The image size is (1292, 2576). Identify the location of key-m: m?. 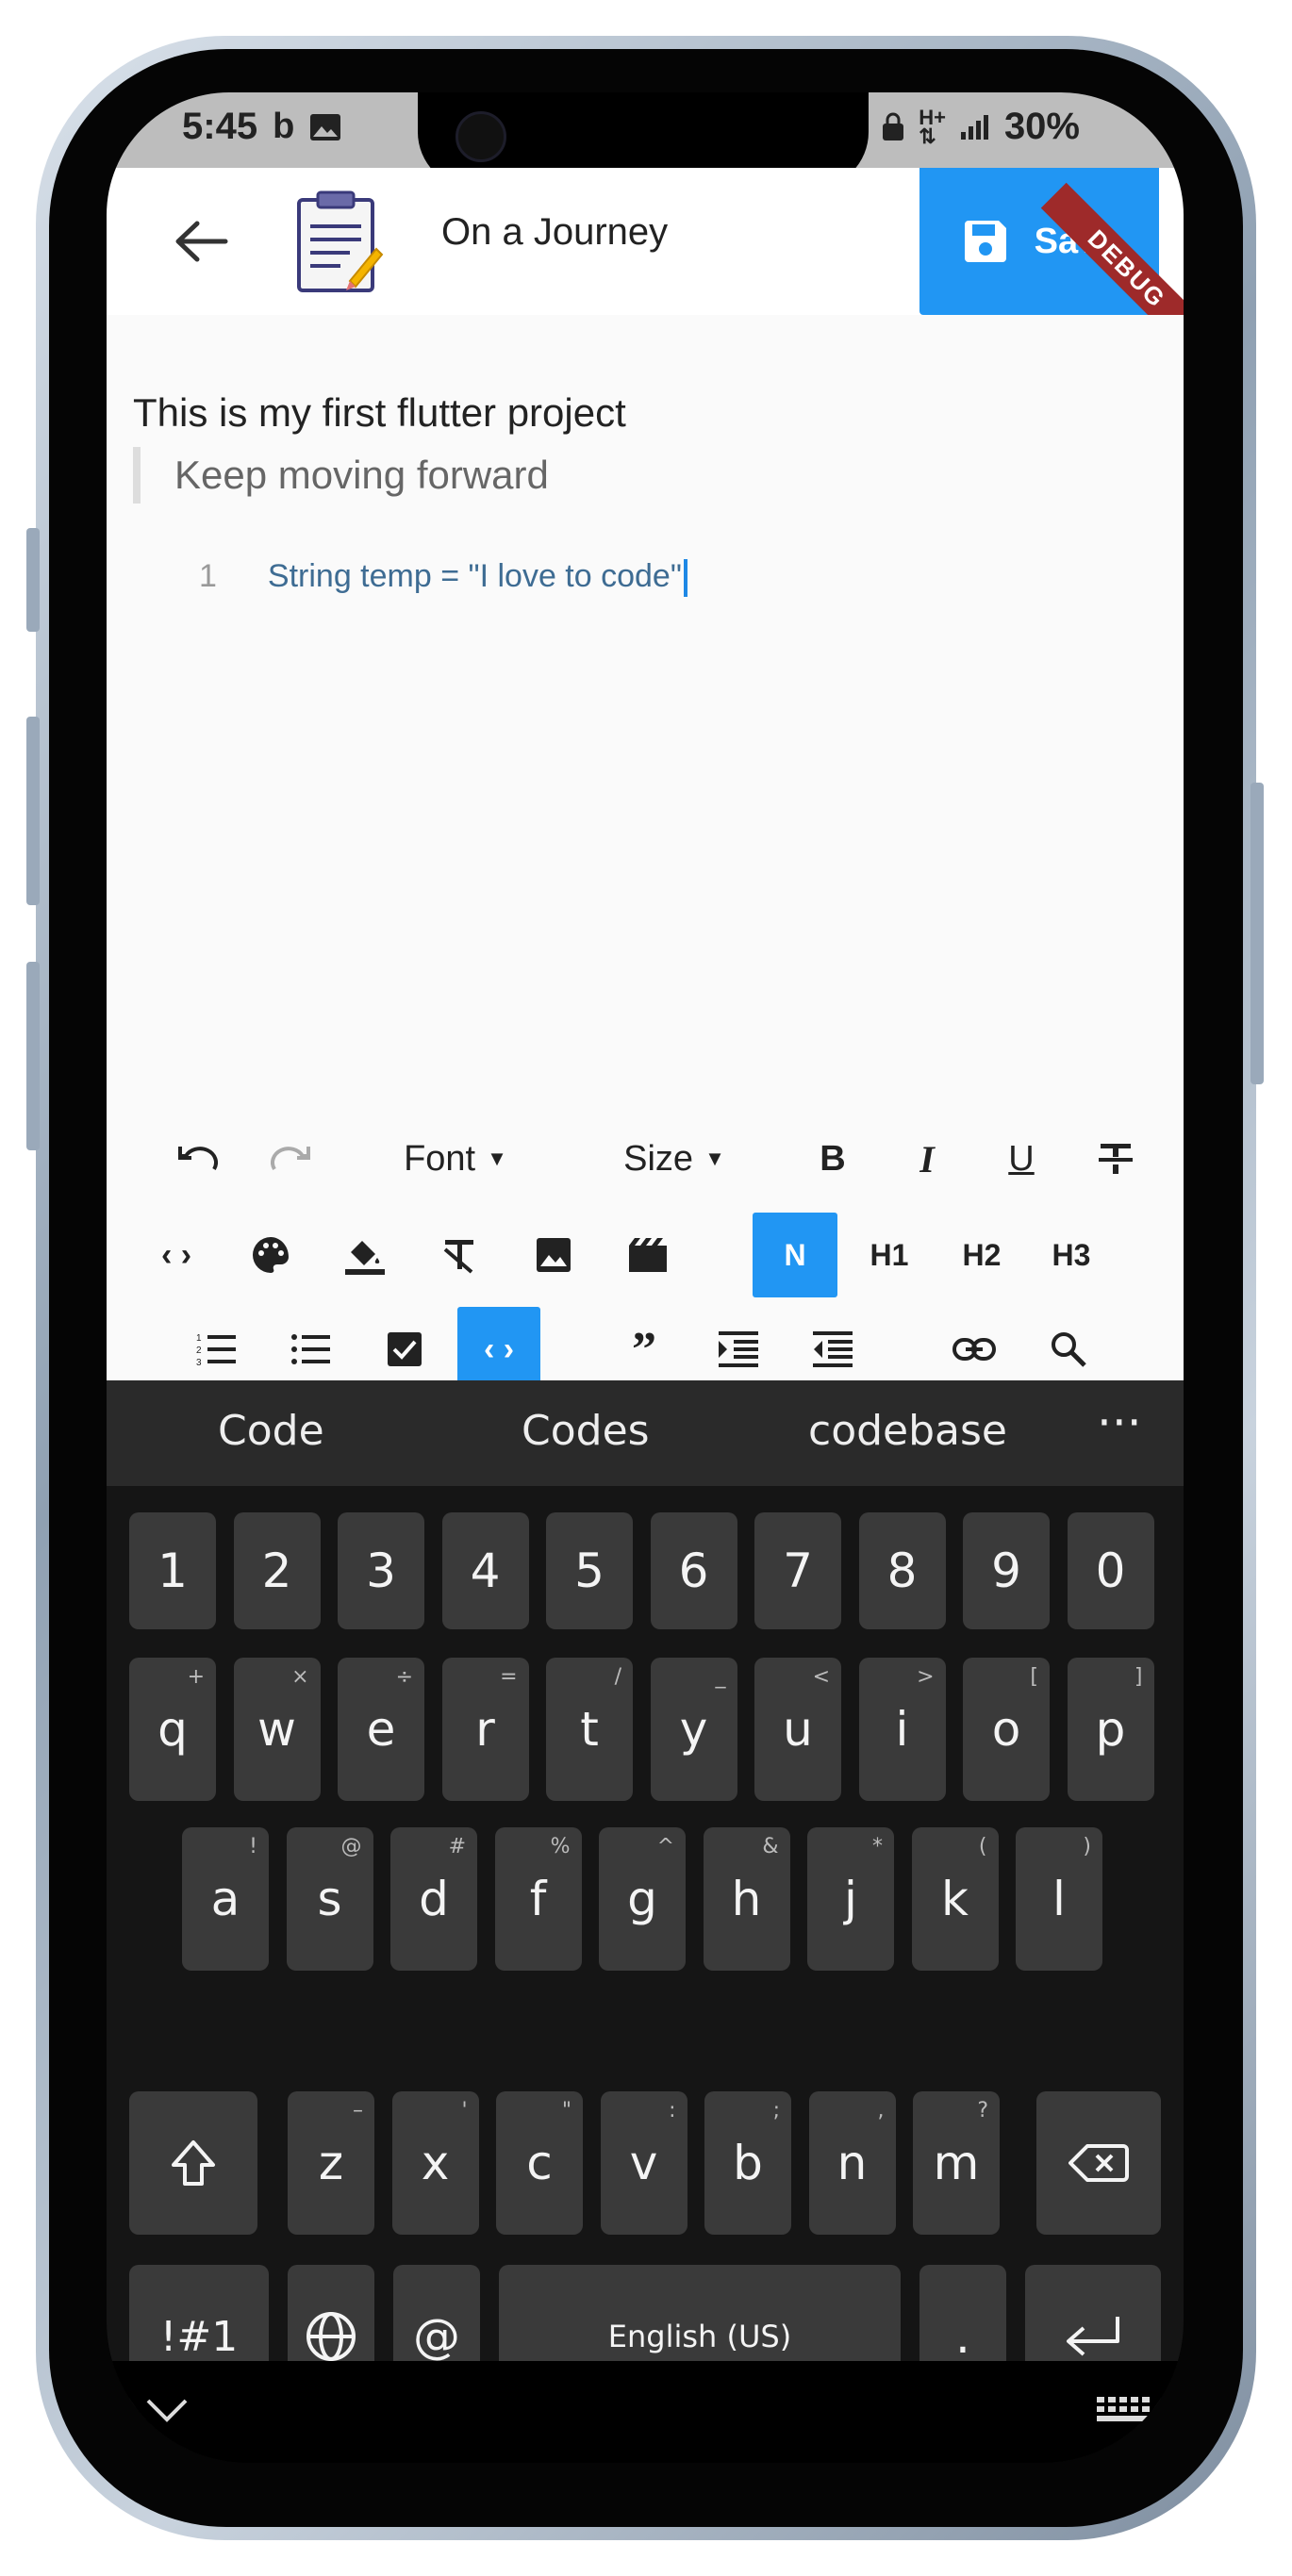
(956, 2163).